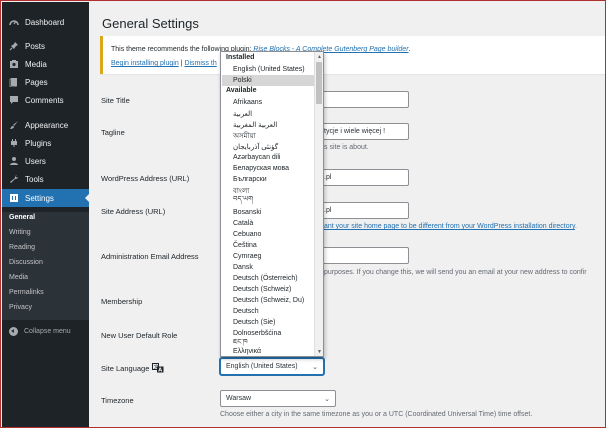 The height and width of the screenshot is (428, 606). I want to click on language-option: Cymraeg, so click(268, 256).